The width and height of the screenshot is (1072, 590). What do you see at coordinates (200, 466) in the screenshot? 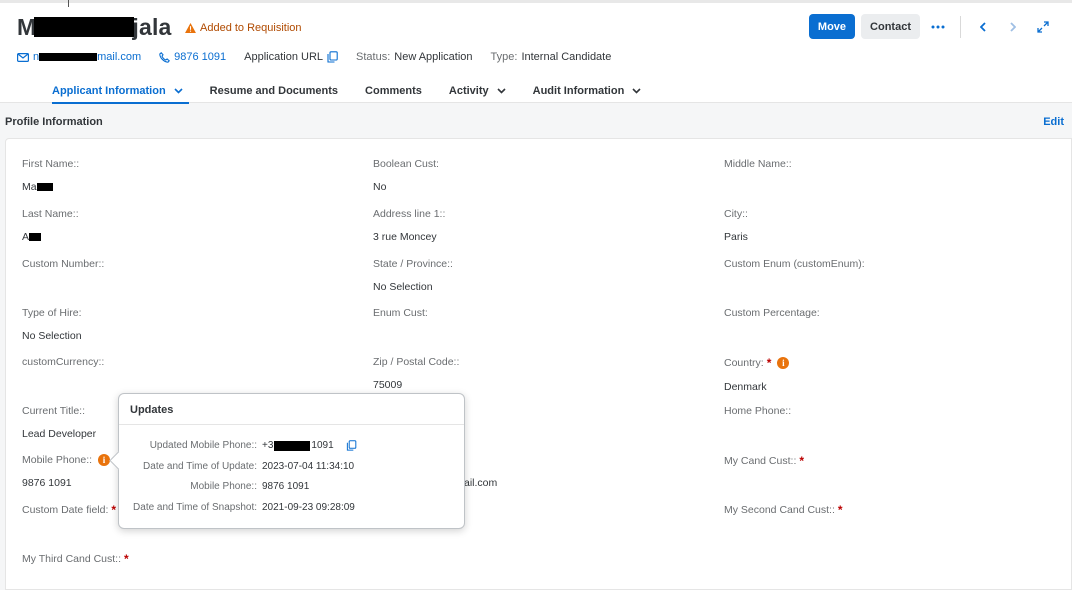
I see `popover-row-key: Date and Time of Update:` at bounding box center [200, 466].